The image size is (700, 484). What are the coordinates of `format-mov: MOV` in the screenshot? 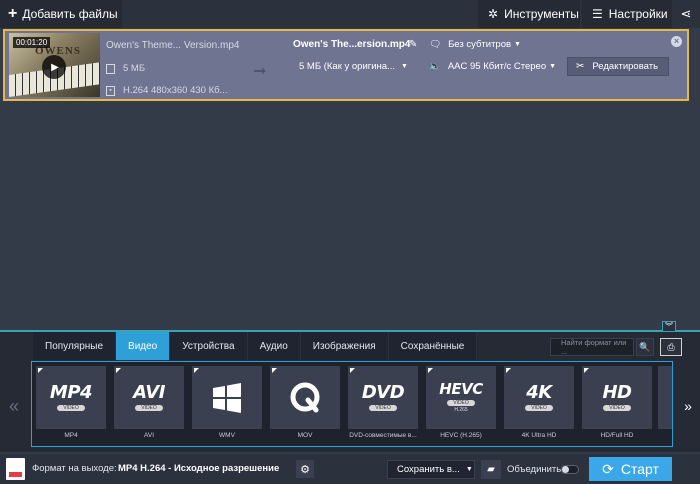 It's located at (305, 404).